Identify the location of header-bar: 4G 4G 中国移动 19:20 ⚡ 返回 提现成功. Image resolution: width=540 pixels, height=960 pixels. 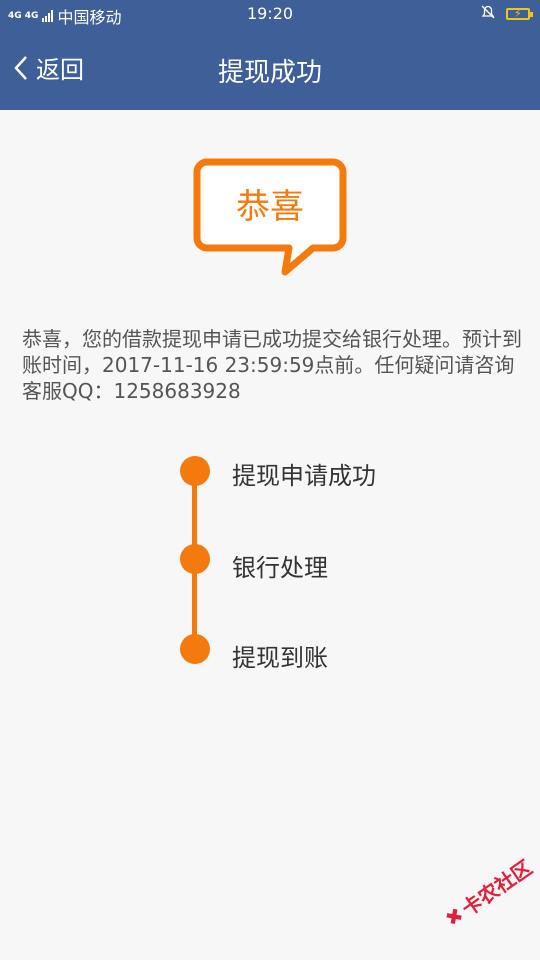
(270, 55).